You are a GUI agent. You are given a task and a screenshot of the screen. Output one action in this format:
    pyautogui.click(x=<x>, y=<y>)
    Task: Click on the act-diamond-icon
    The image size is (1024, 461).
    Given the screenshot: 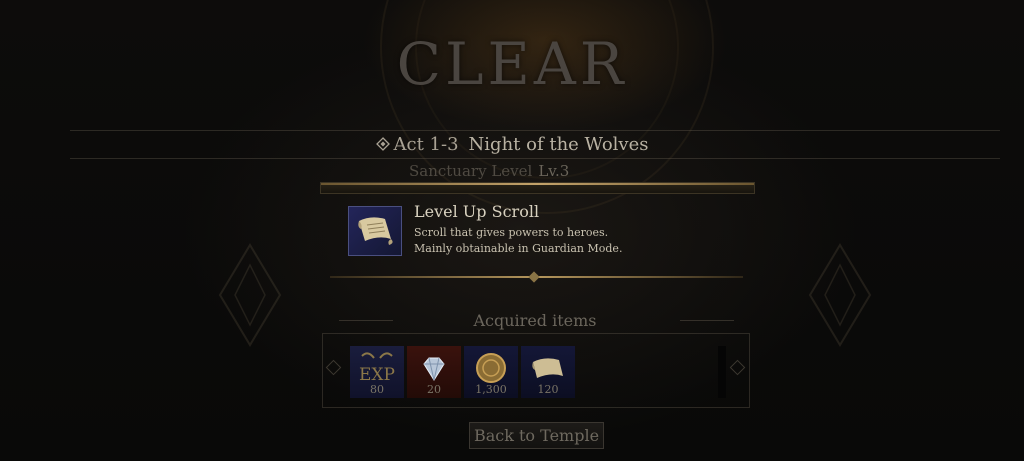 What is the action you would take?
    pyautogui.click(x=382, y=144)
    